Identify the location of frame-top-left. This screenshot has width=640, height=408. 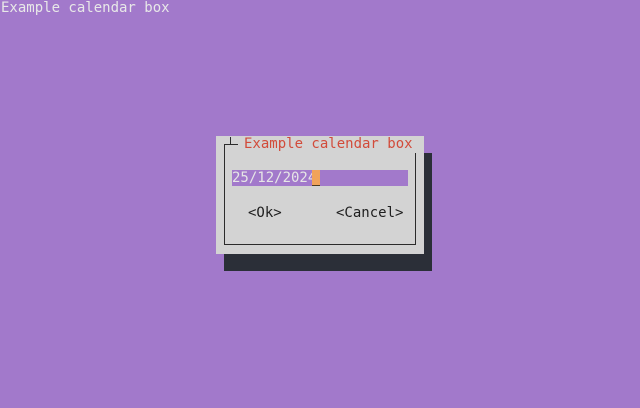
(231, 144).